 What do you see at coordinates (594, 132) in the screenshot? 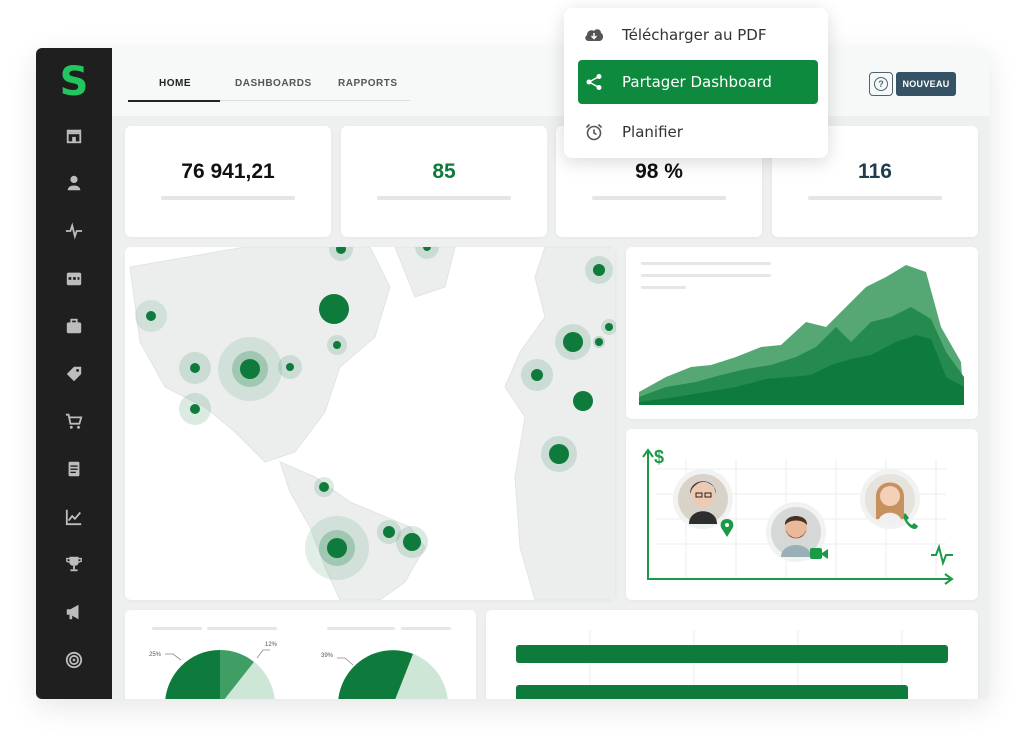
I see `alarm-clock-icon` at bounding box center [594, 132].